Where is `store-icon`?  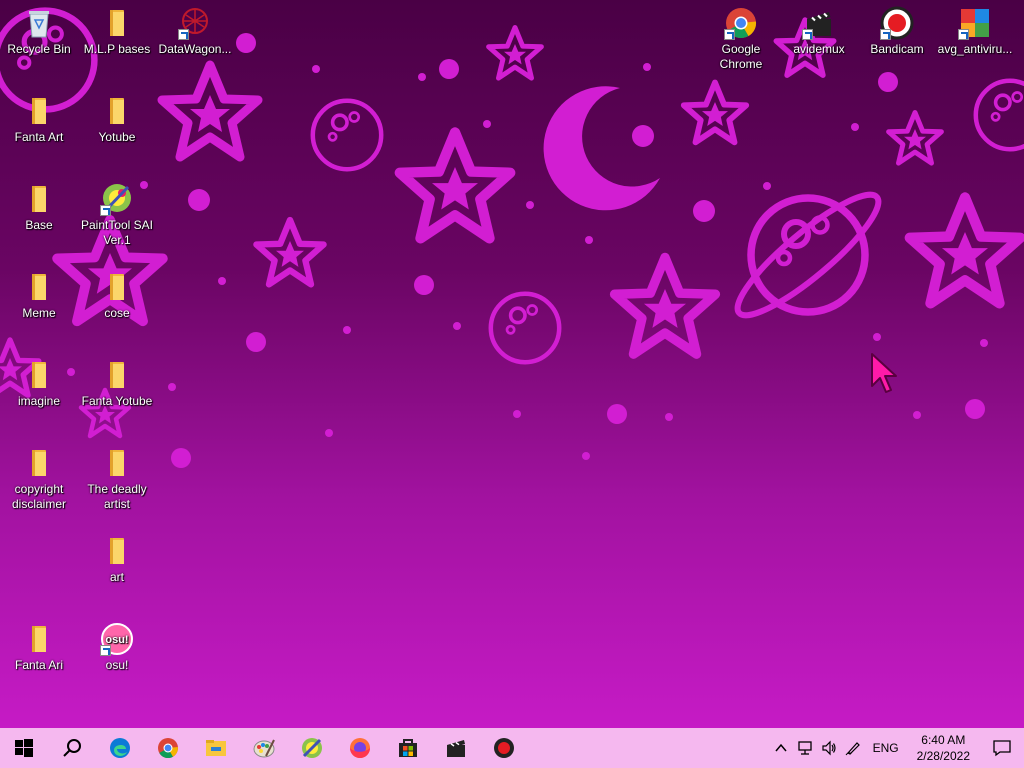
store-icon is located at coordinates (408, 748).